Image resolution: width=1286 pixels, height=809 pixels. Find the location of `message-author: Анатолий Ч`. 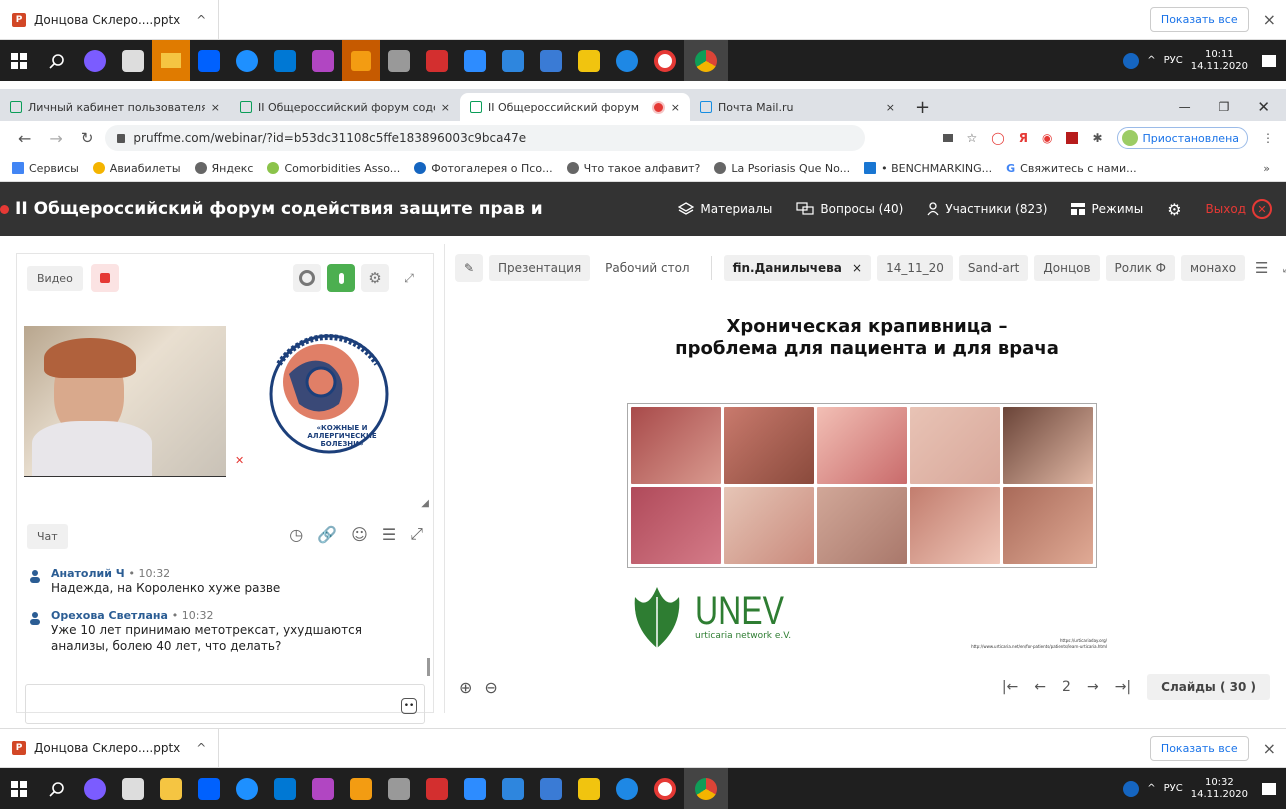

message-author: Анатолий Ч is located at coordinates (88, 573).